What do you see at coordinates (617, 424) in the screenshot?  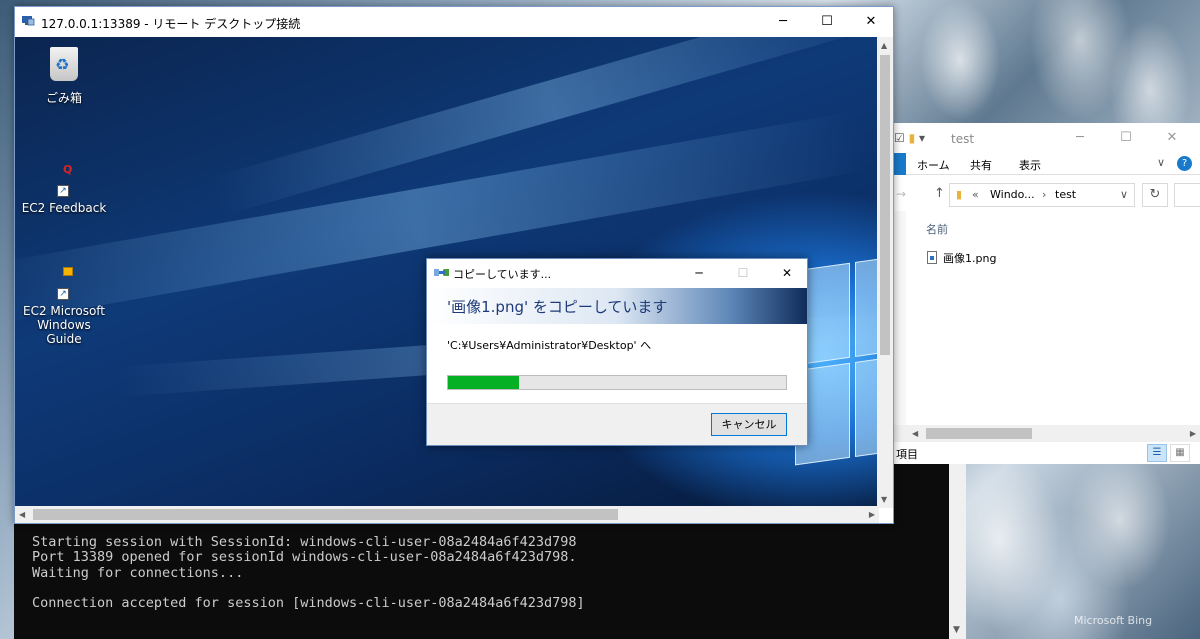 I see `dialog-footer: キャンセル` at bounding box center [617, 424].